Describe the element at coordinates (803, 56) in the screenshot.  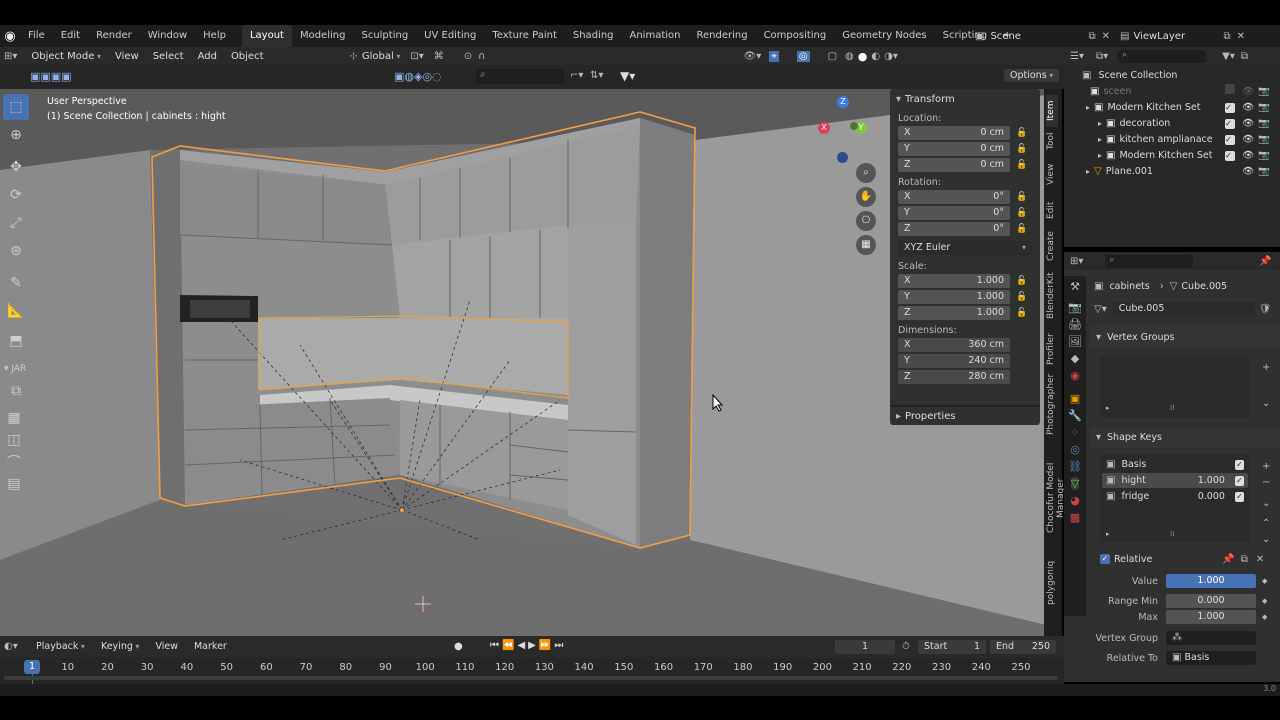
I see `overlay-toggle-icon: ◎` at that location.